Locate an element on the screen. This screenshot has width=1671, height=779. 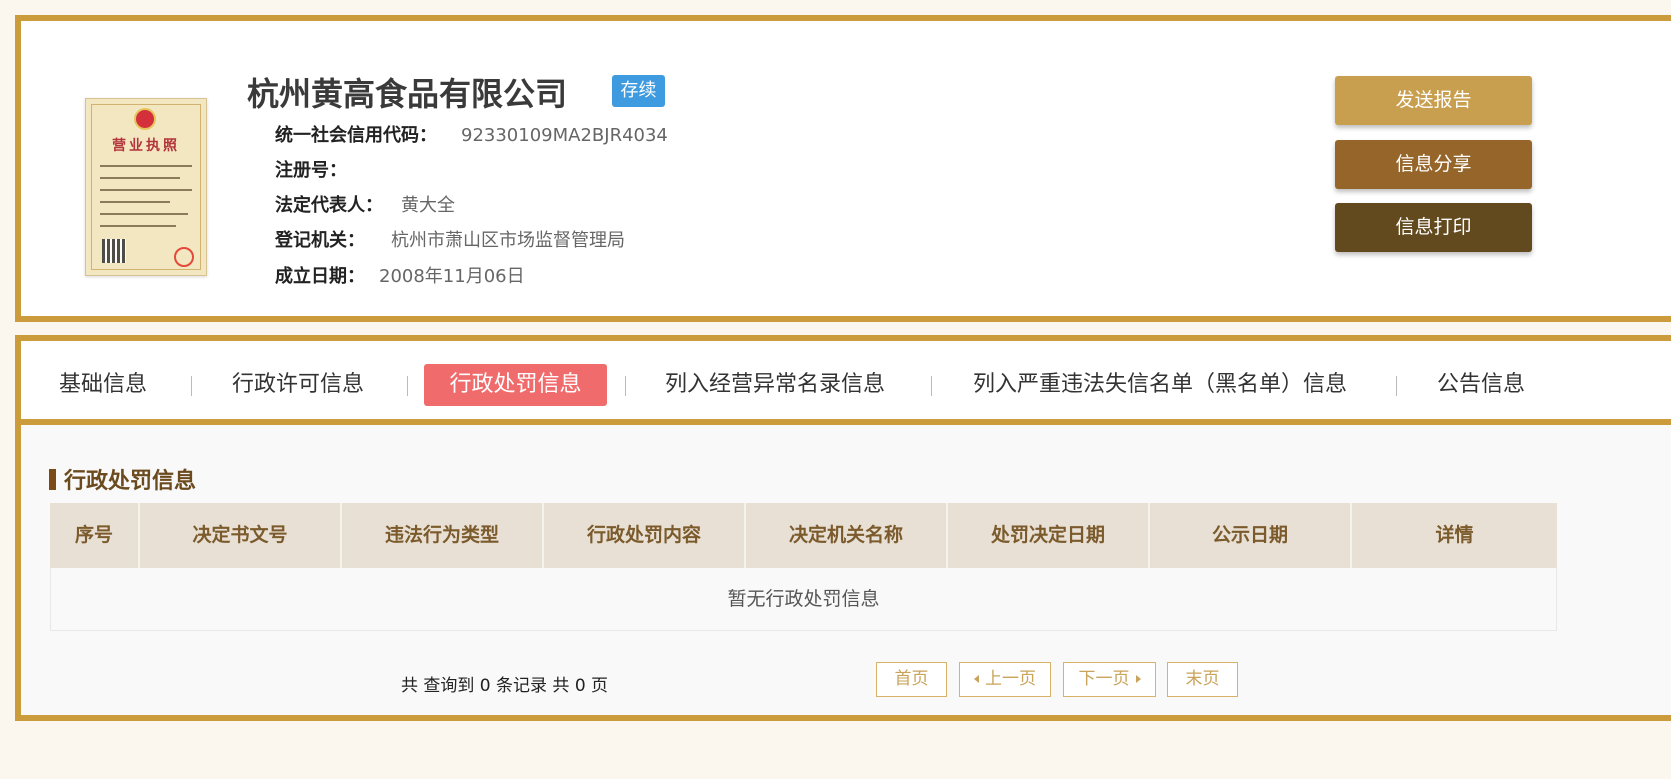
info-row-credit-code: 统一社会信用代码： 92330109MA2BJR4034 is located at coordinates (471, 134).